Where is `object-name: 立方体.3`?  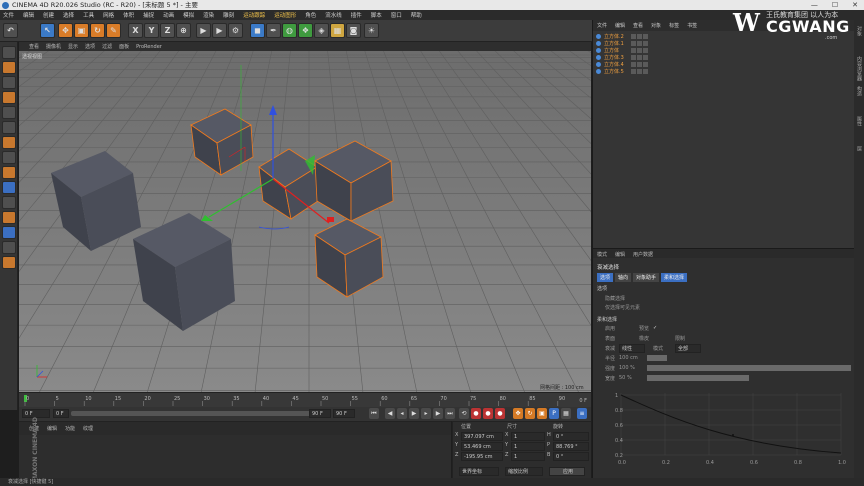 object-name: 立方体.3 is located at coordinates (614, 57).